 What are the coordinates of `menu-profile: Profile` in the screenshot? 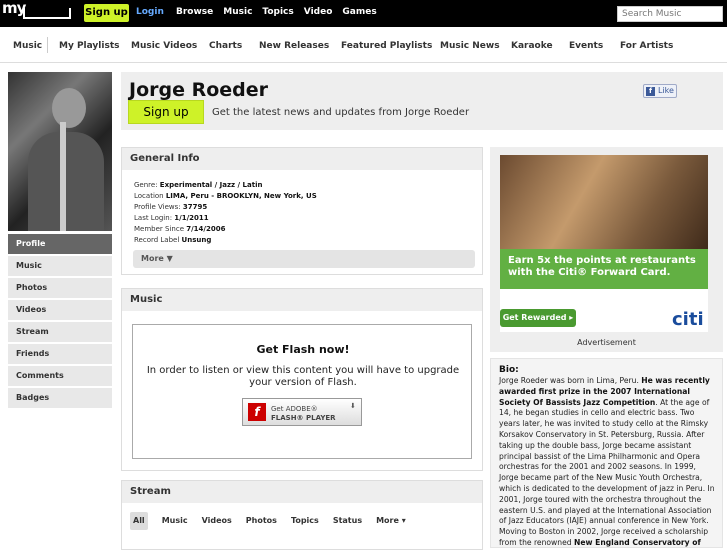 It's located at (60, 244).